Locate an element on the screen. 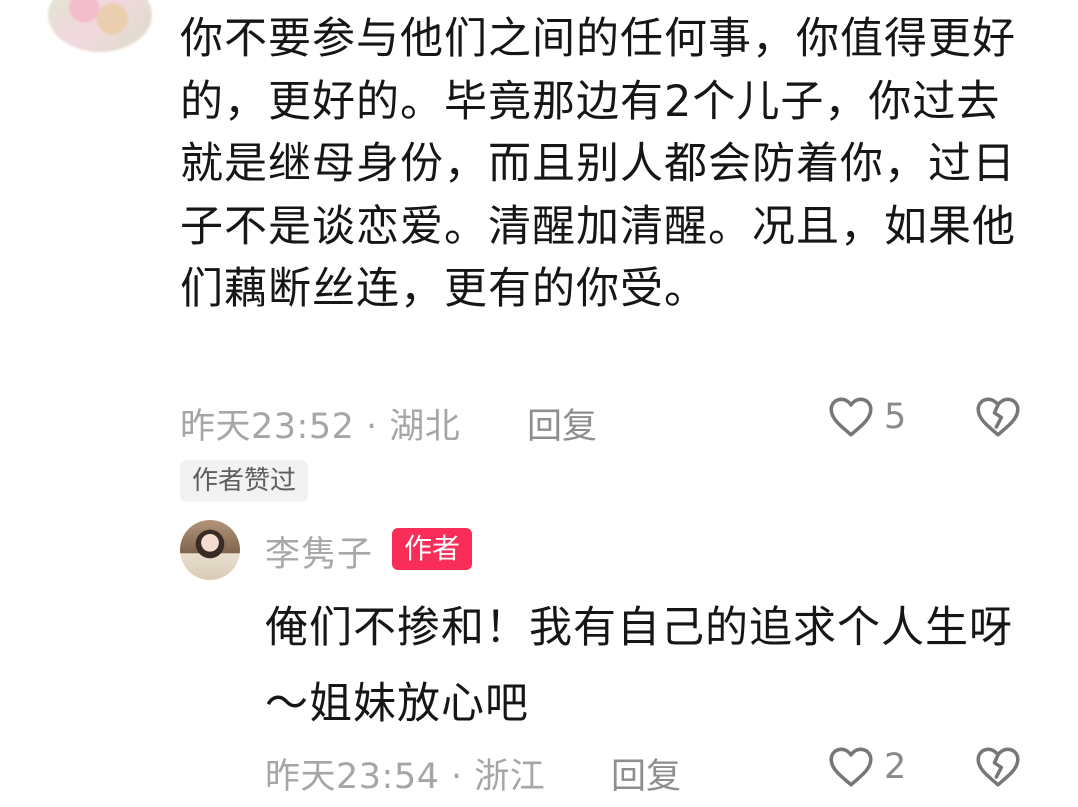  comment-dislike-button is located at coordinates (998, 419).